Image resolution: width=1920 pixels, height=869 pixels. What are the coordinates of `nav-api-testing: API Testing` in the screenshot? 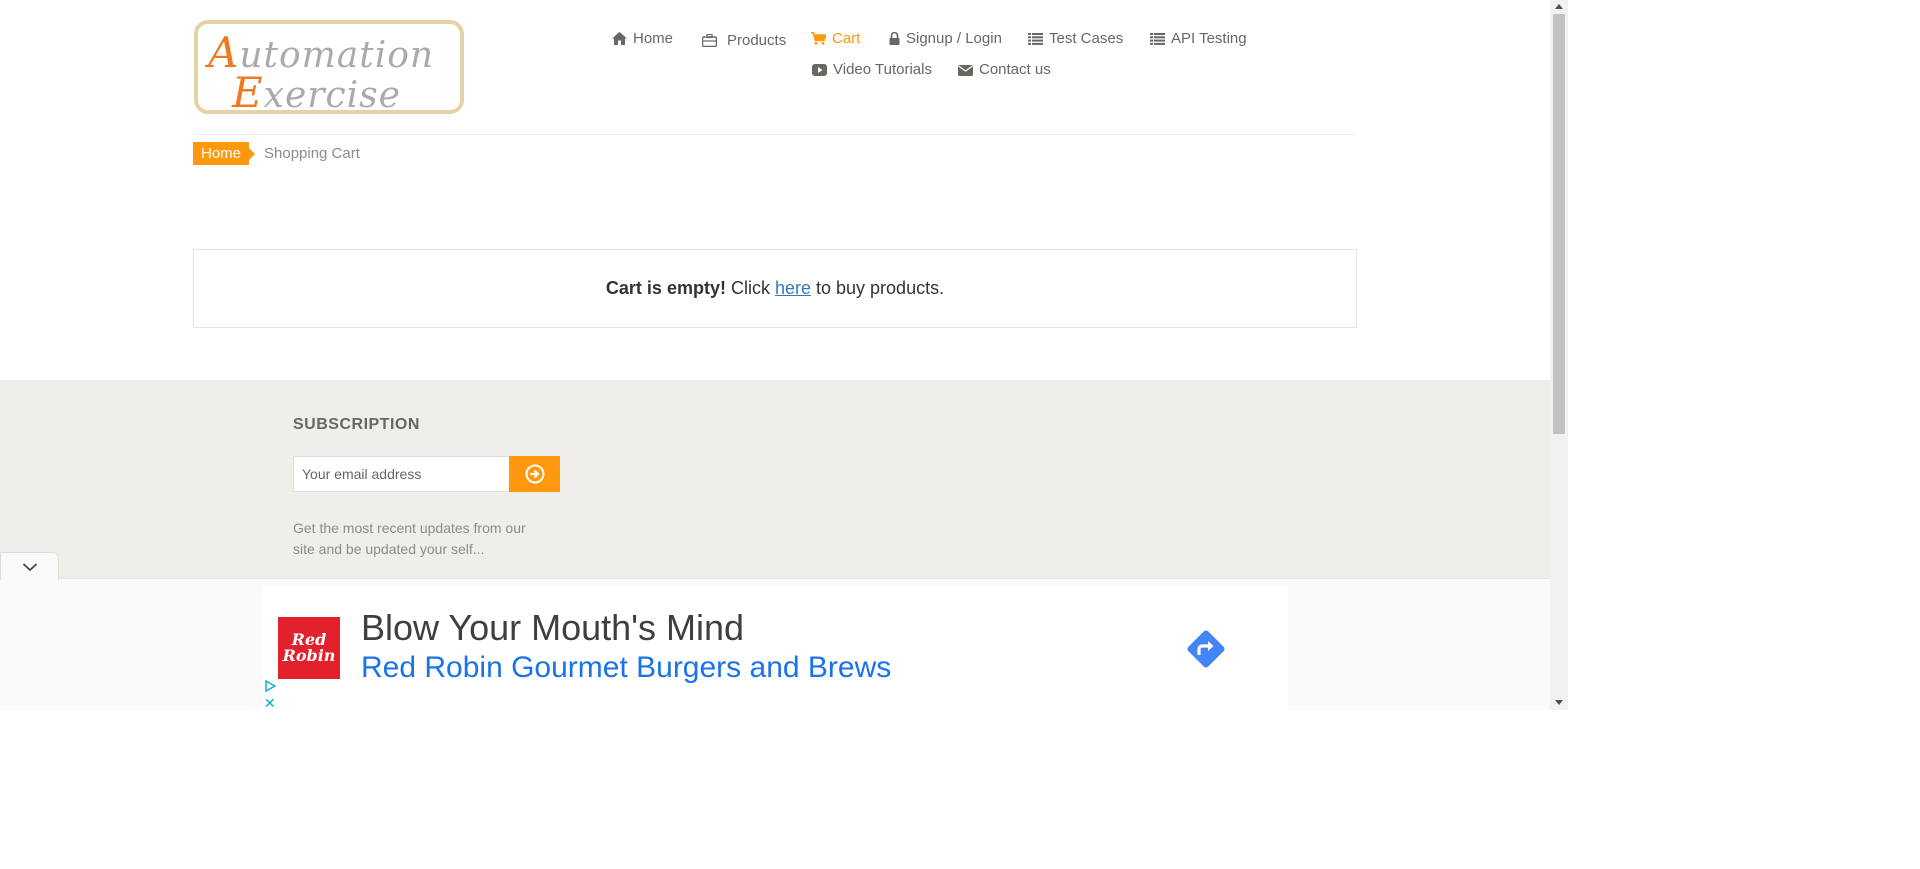 It's located at (1198, 38).